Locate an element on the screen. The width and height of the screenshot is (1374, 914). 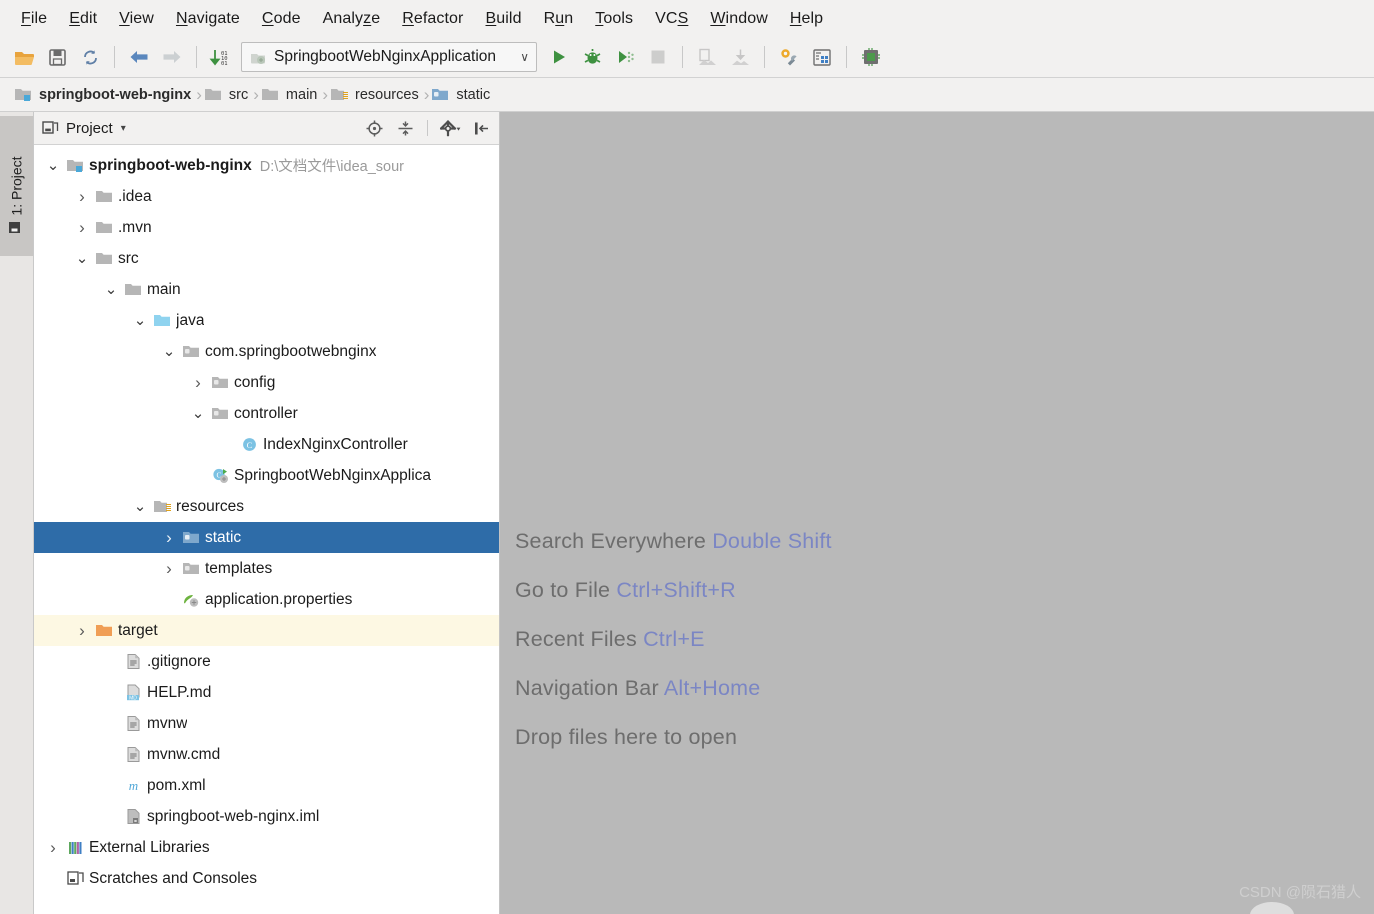
breadcrumb-item-label: static is located at coordinates (473, 94).